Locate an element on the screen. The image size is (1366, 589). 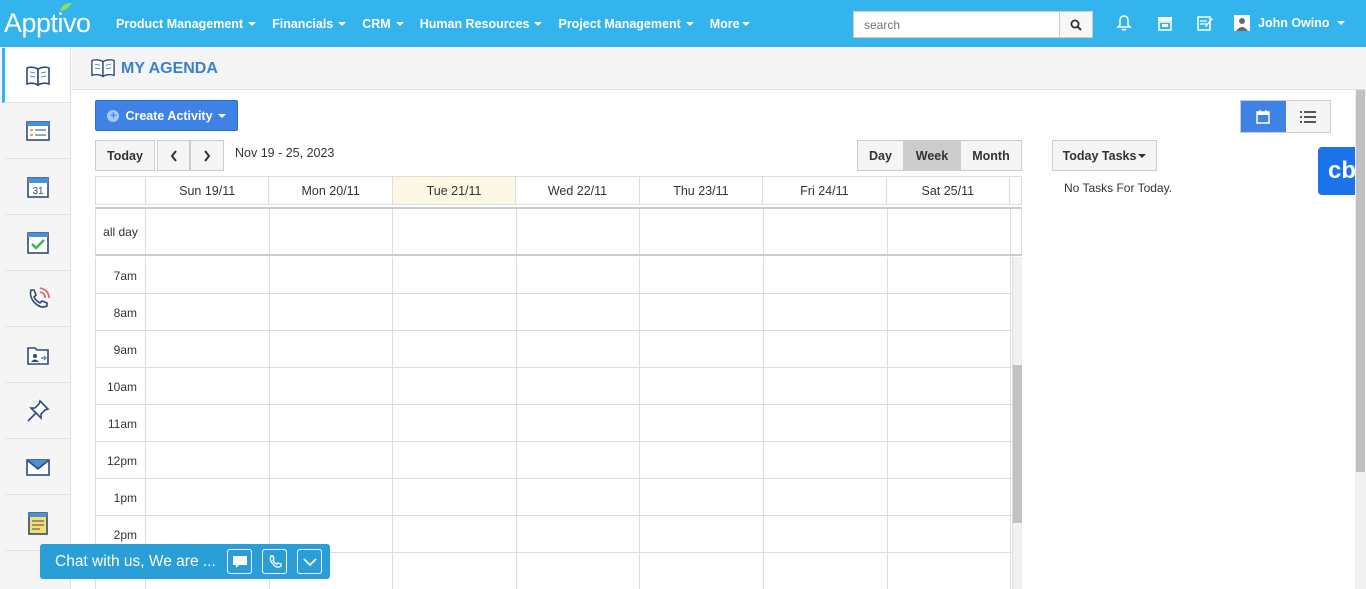
sidebar-item-calls is located at coordinates (37, 299).